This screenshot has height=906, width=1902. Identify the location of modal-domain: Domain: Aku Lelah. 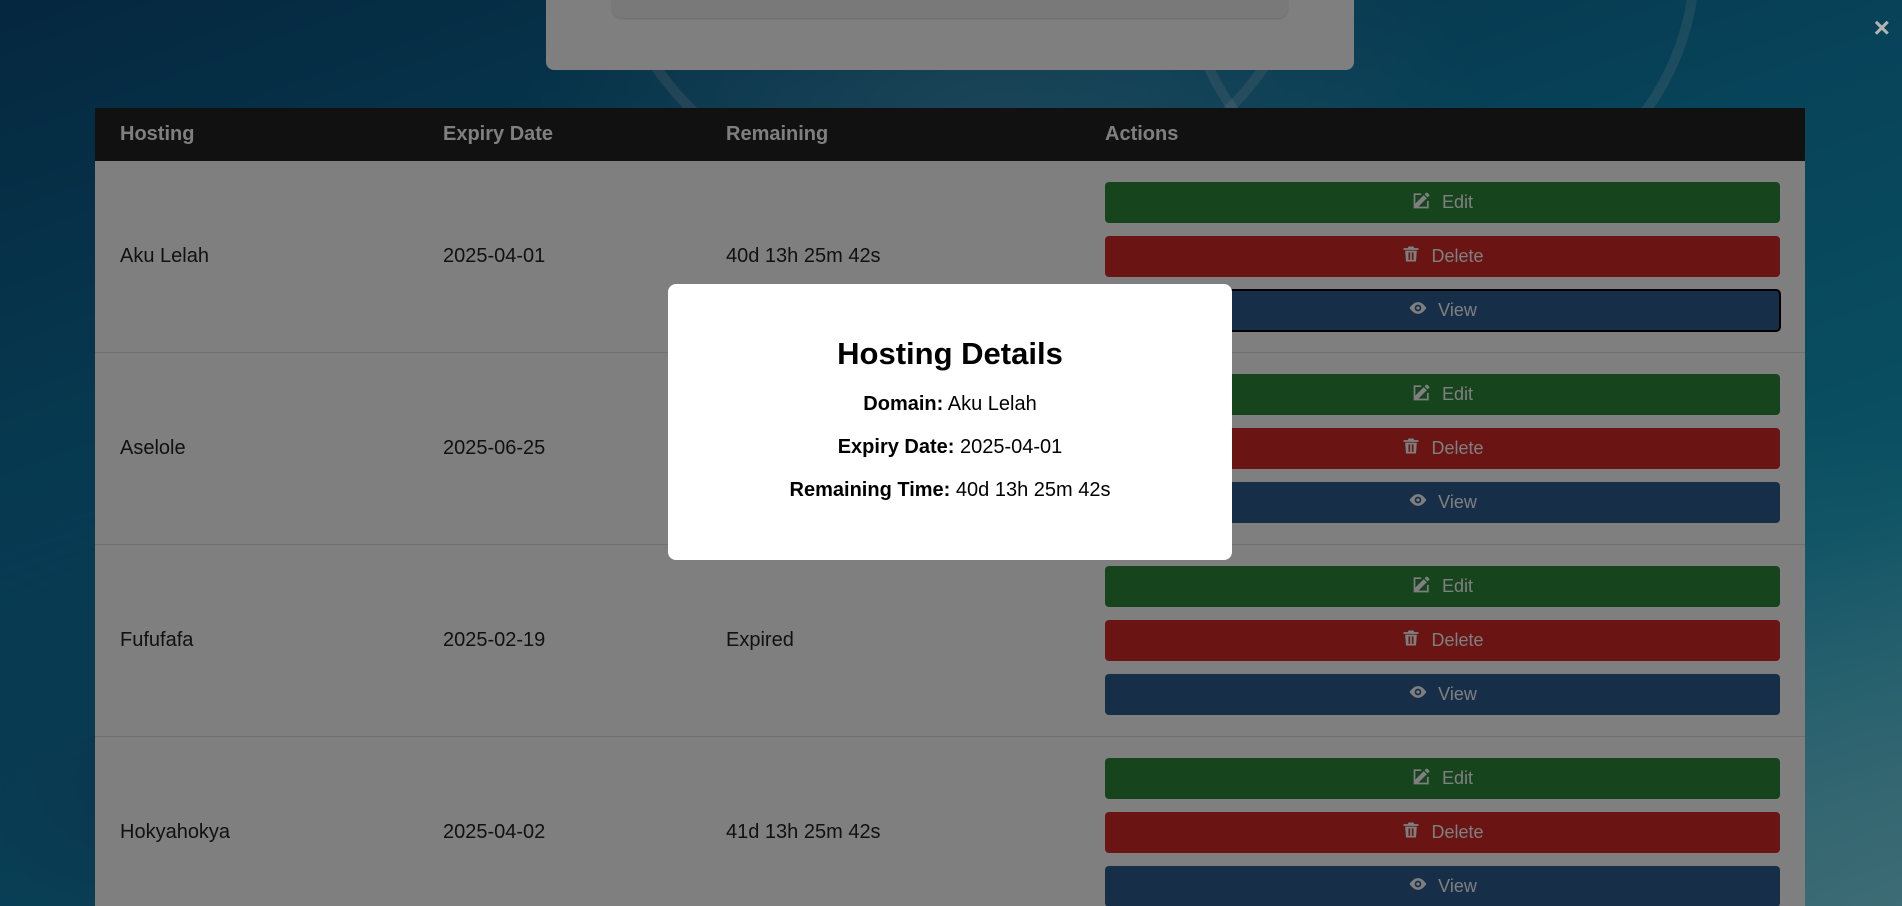
(950, 404).